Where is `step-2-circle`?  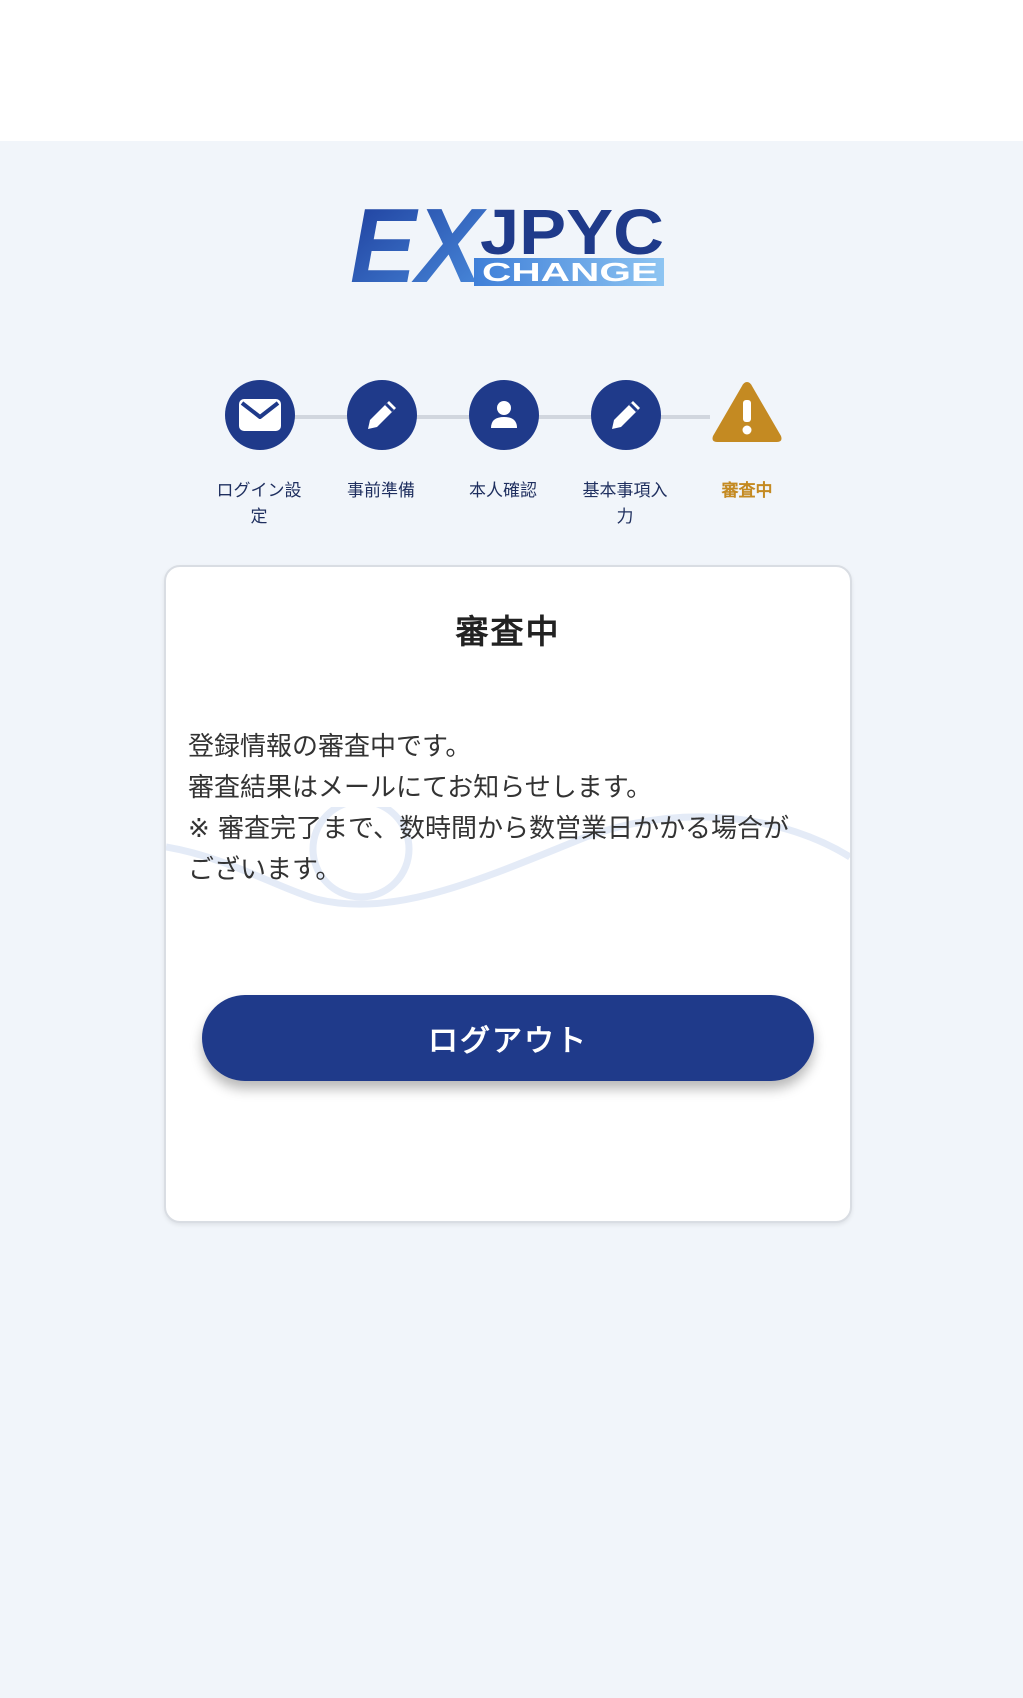
step-2-circle is located at coordinates (382, 415).